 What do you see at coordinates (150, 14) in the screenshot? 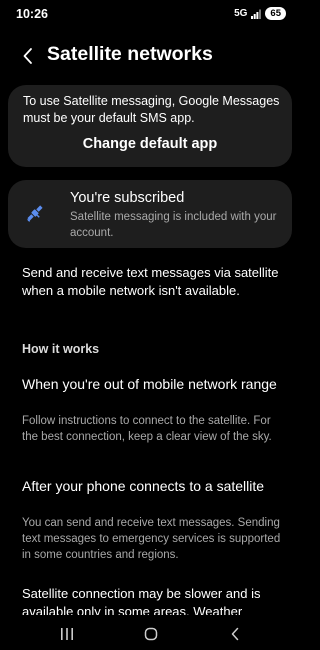
I see `status-bar: 10:26 5G 65` at bounding box center [150, 14].